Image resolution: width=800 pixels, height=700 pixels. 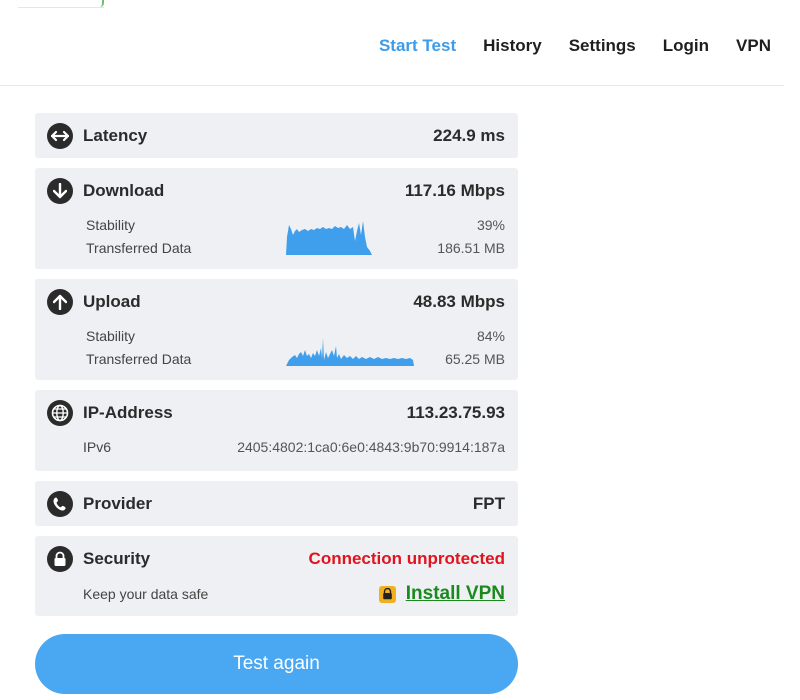 What do you see at coordinates (60, 135) in the screenshot?
I see `arrows-horizontal-icon` at bounding box center [60, 135].